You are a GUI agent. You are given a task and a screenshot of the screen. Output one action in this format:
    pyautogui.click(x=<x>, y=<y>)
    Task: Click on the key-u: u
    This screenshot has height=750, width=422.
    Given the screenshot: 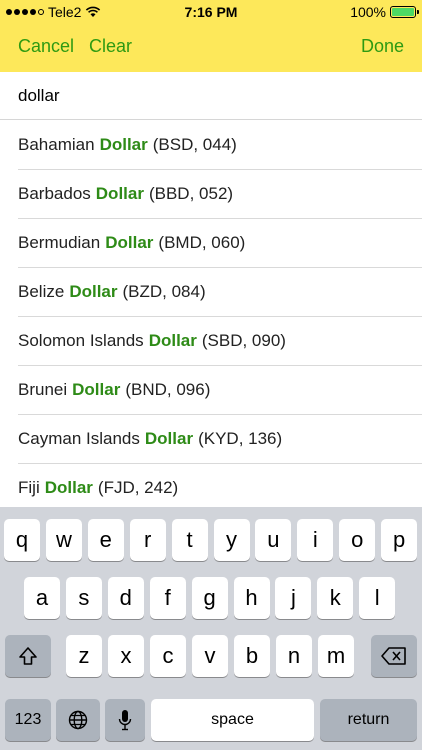 What is the action you would take?
    pyautogui.click(x=273, y=540)
    